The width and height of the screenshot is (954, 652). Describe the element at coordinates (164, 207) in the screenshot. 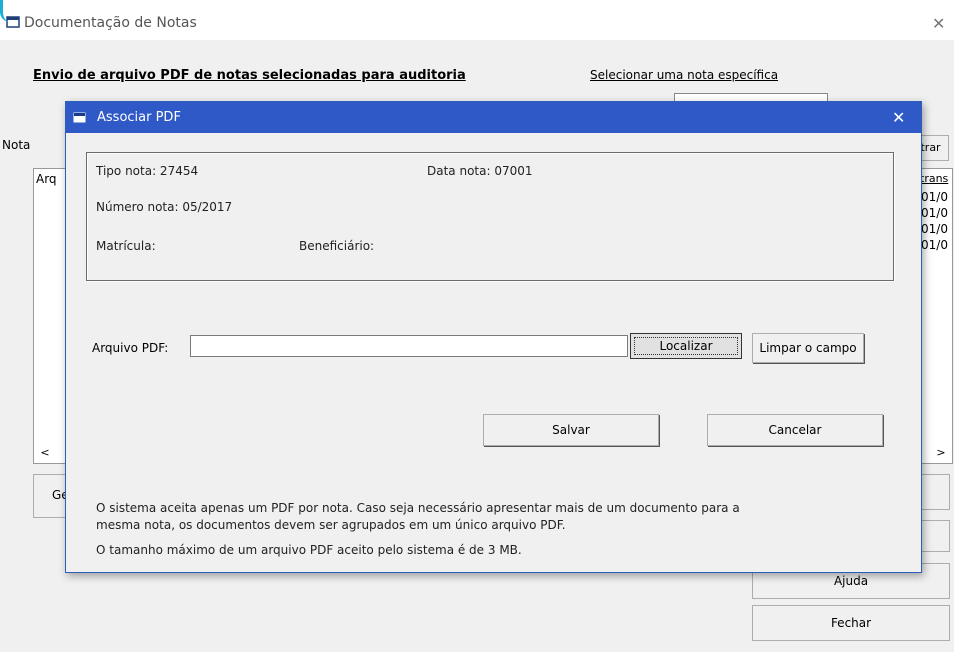

I see `numero-nota-text: Número nota: 05/2017` at that location.